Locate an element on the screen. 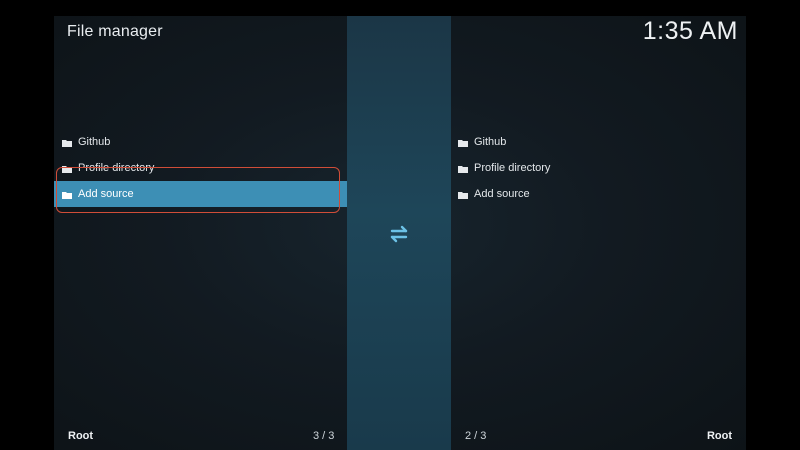  list-item: Profile directory is located at coordinates (598, 168).